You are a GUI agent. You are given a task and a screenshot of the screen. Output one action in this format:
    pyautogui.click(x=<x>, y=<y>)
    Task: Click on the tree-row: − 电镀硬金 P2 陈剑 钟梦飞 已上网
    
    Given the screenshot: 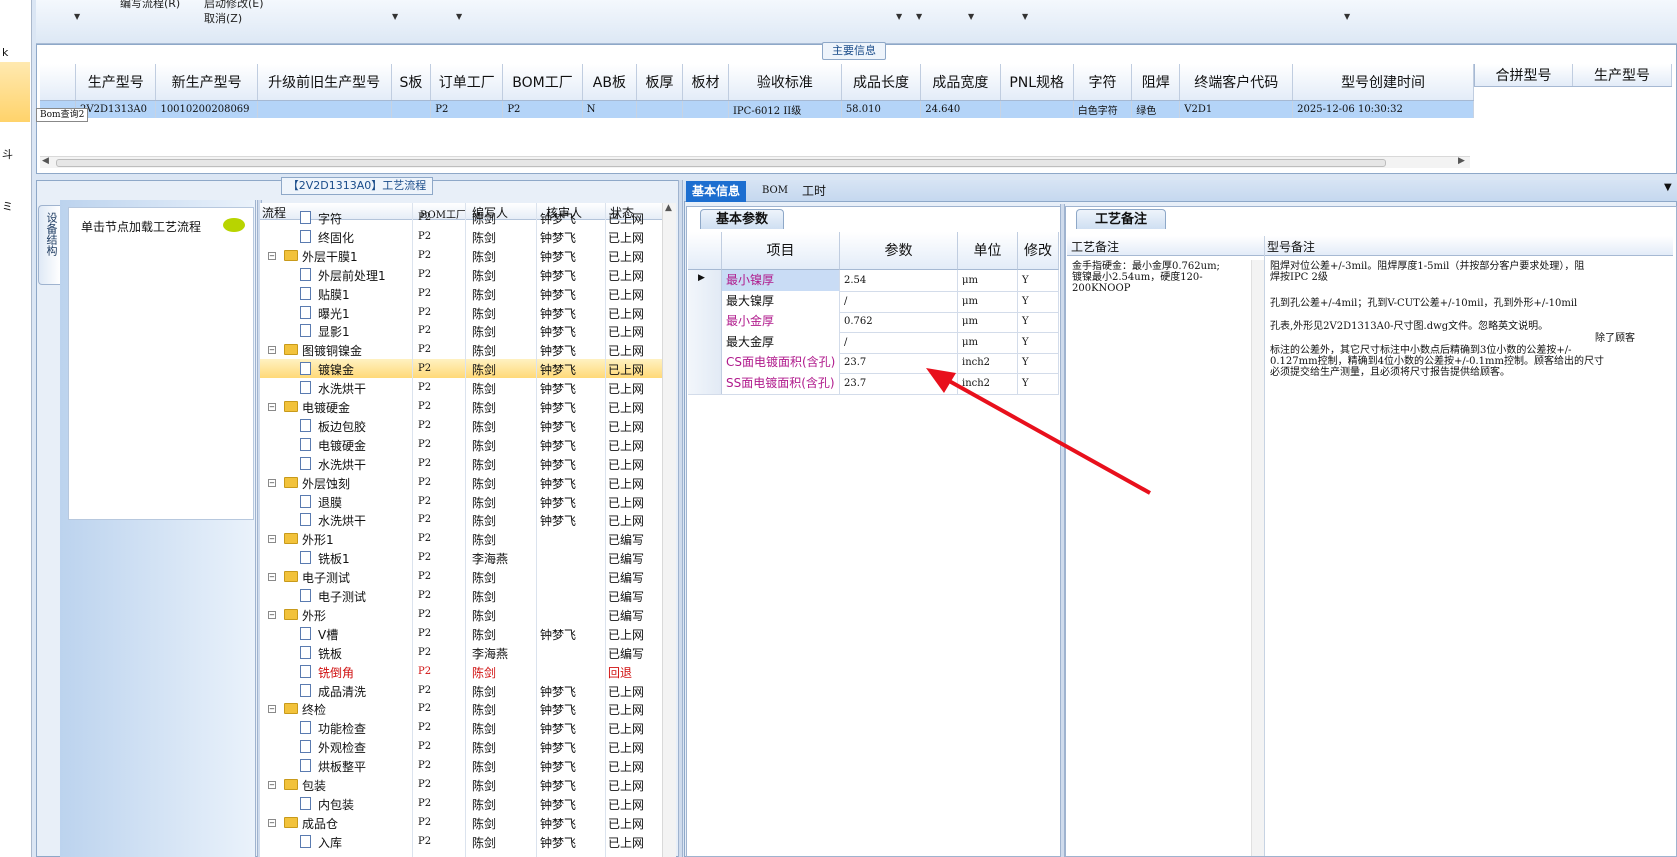 What is the action you would take?
    pyautogui.click(x=462, y=406)
    